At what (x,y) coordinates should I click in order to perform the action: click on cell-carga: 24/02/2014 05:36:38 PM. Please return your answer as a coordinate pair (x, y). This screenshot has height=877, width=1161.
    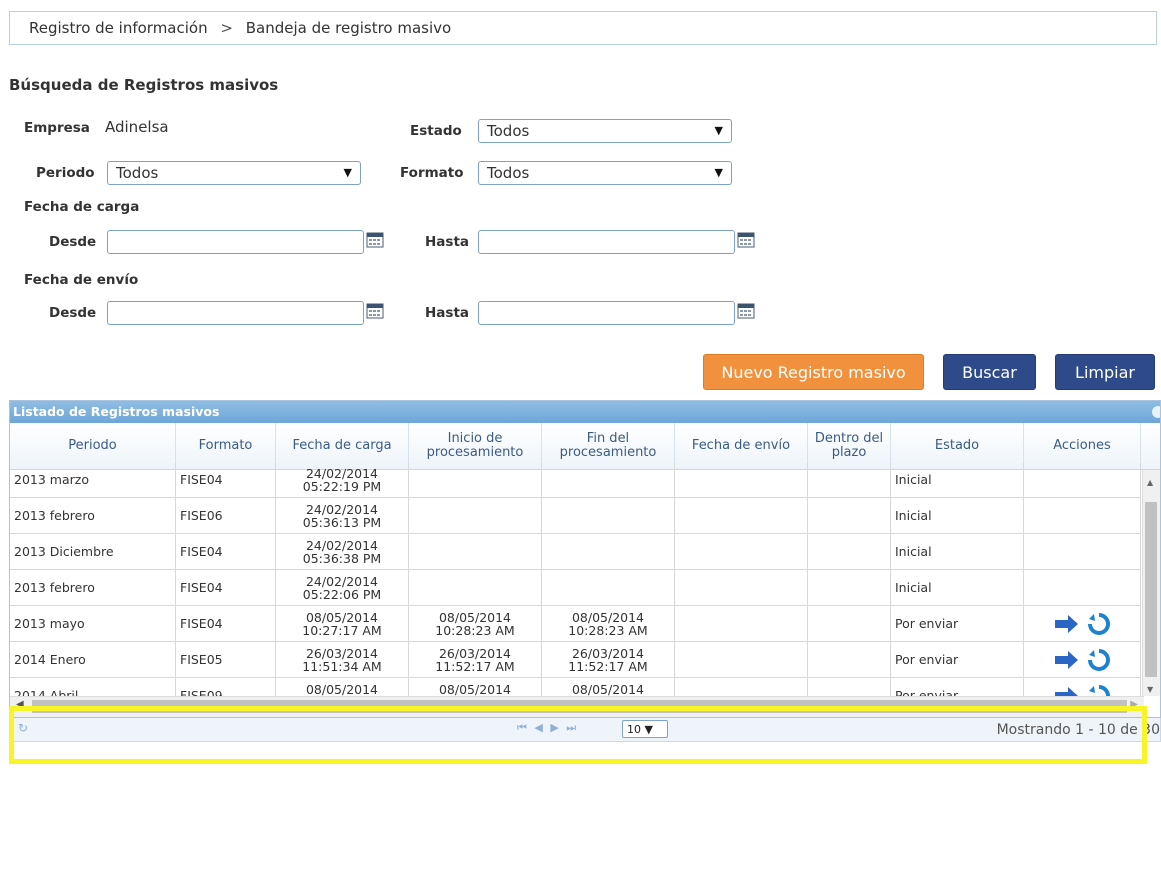
    Looking at the image, I should click on (342, 551).